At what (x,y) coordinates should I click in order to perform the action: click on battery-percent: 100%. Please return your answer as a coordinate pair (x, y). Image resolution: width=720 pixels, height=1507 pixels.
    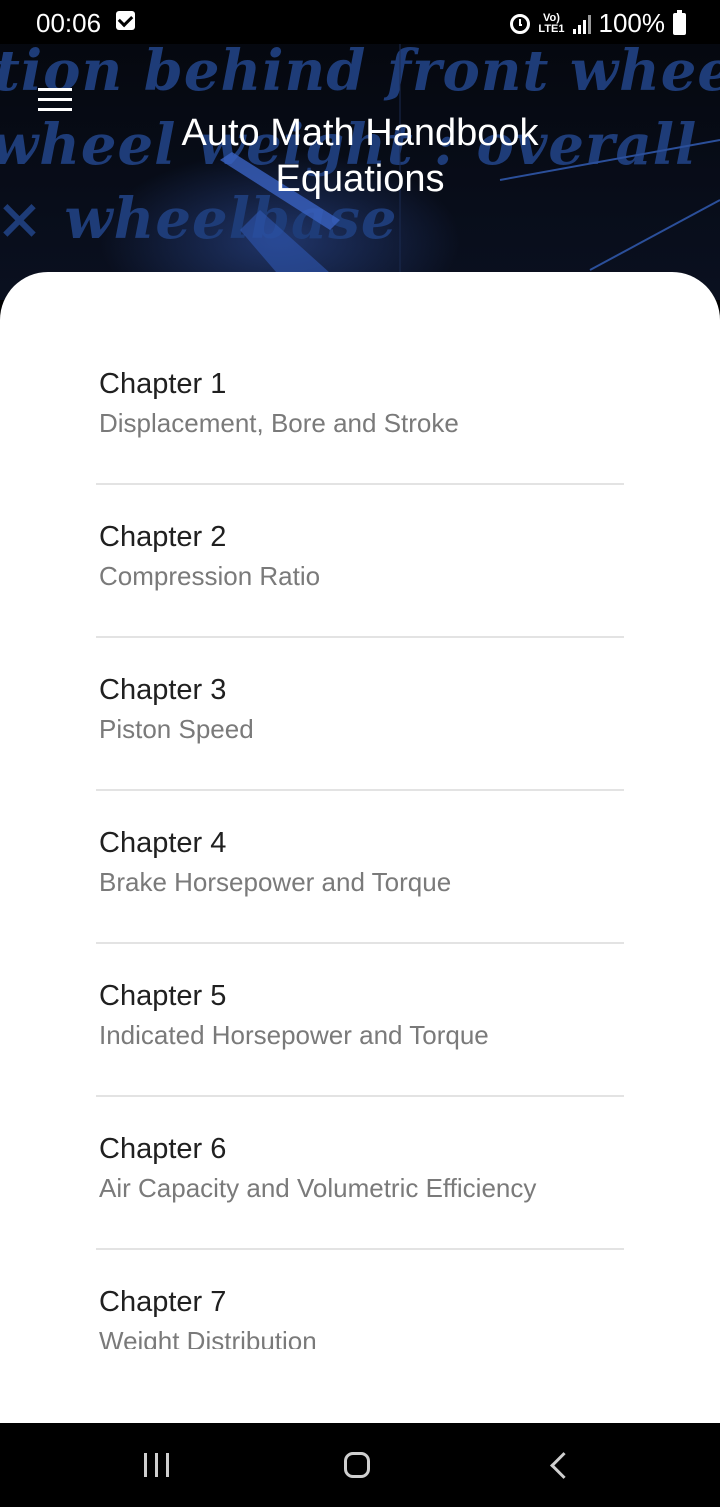
    Looking at the image, I should click on (632, 23).